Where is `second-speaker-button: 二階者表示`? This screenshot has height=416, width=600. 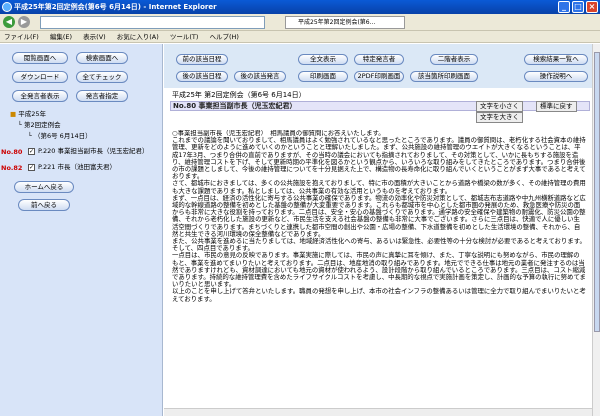 second-speaker-button: 二階者表示 is located at coordinates (454, 59).